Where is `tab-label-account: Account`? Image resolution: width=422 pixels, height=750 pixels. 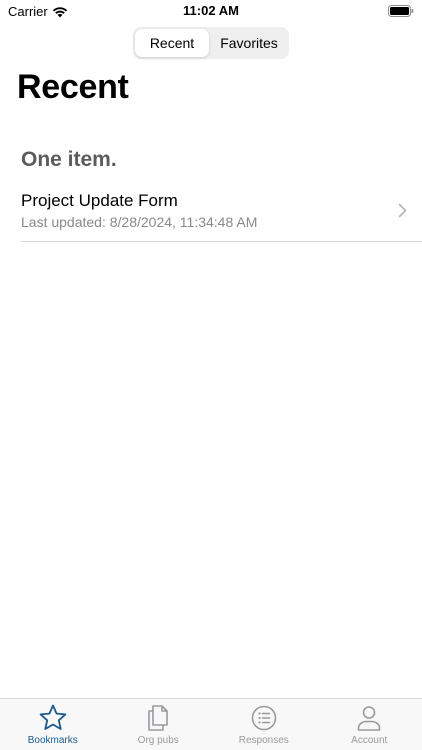 tab-label-account: Account is located at coordinates (369, 740).